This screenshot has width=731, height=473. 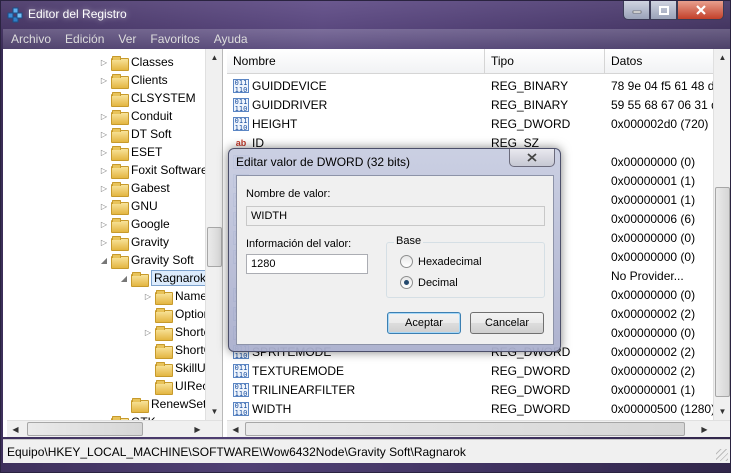 I want to click on tree-item: ◢ Ragnarok, so click(x=164, y=278).